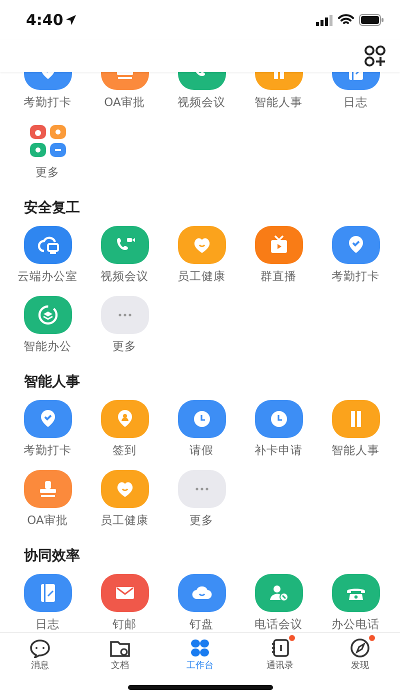  Describe the element at coordinates (356, 624) in the screenshot. I see `app-label: 办公电话` at that location.